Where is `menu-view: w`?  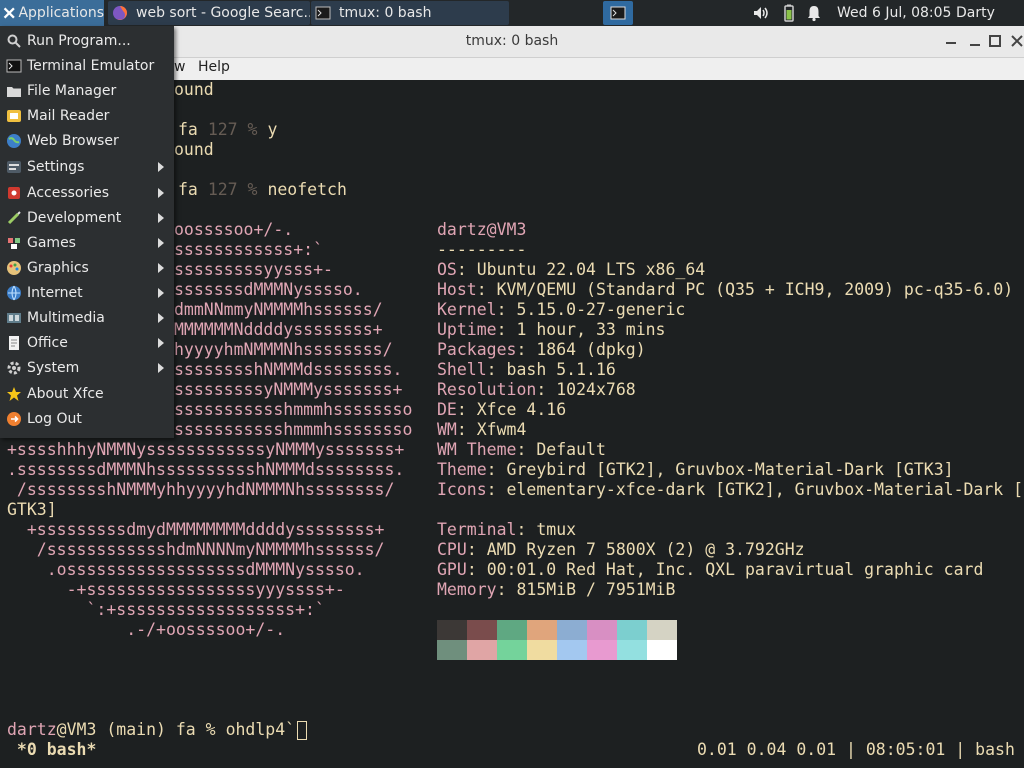 menu-view: w is located at coordinates (179, 67).